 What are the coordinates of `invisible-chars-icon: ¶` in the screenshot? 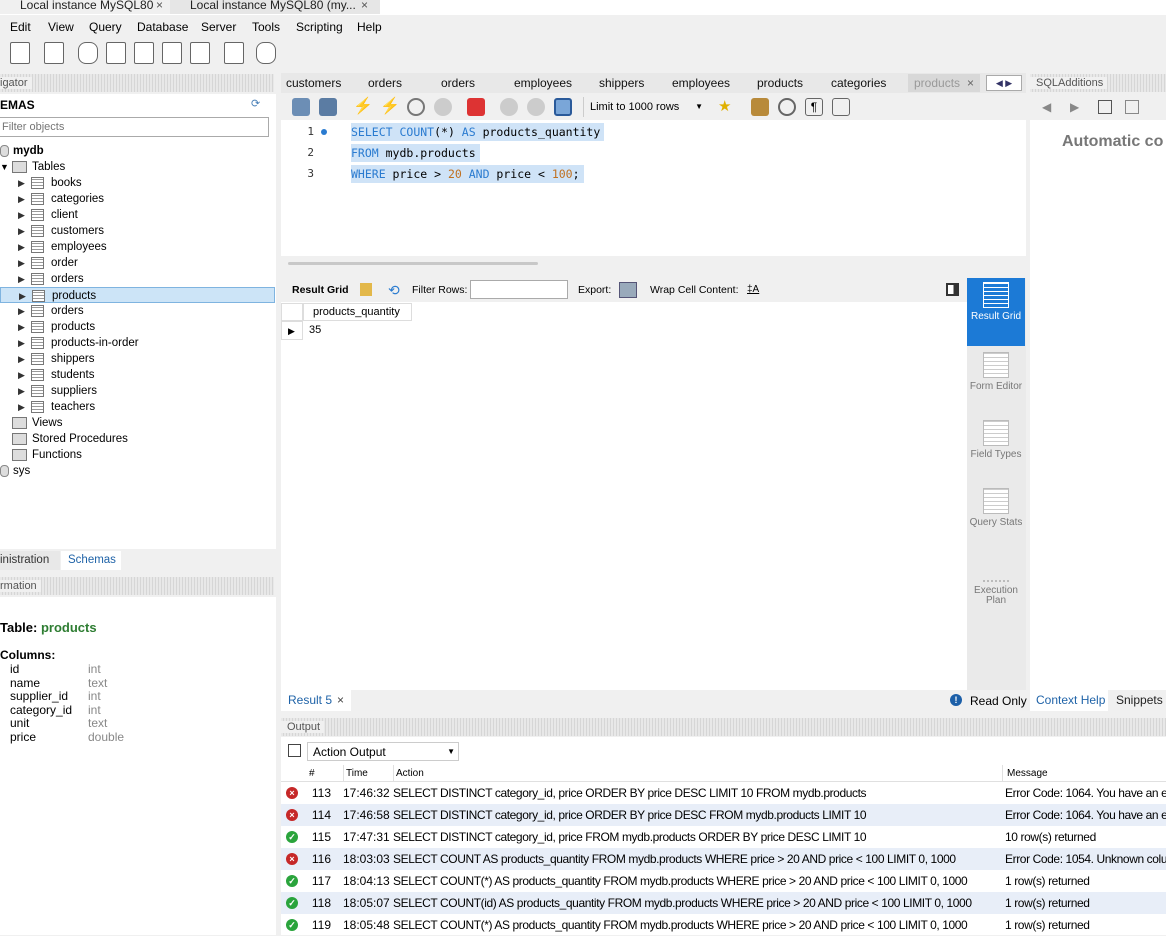 It's located at (814, 107).